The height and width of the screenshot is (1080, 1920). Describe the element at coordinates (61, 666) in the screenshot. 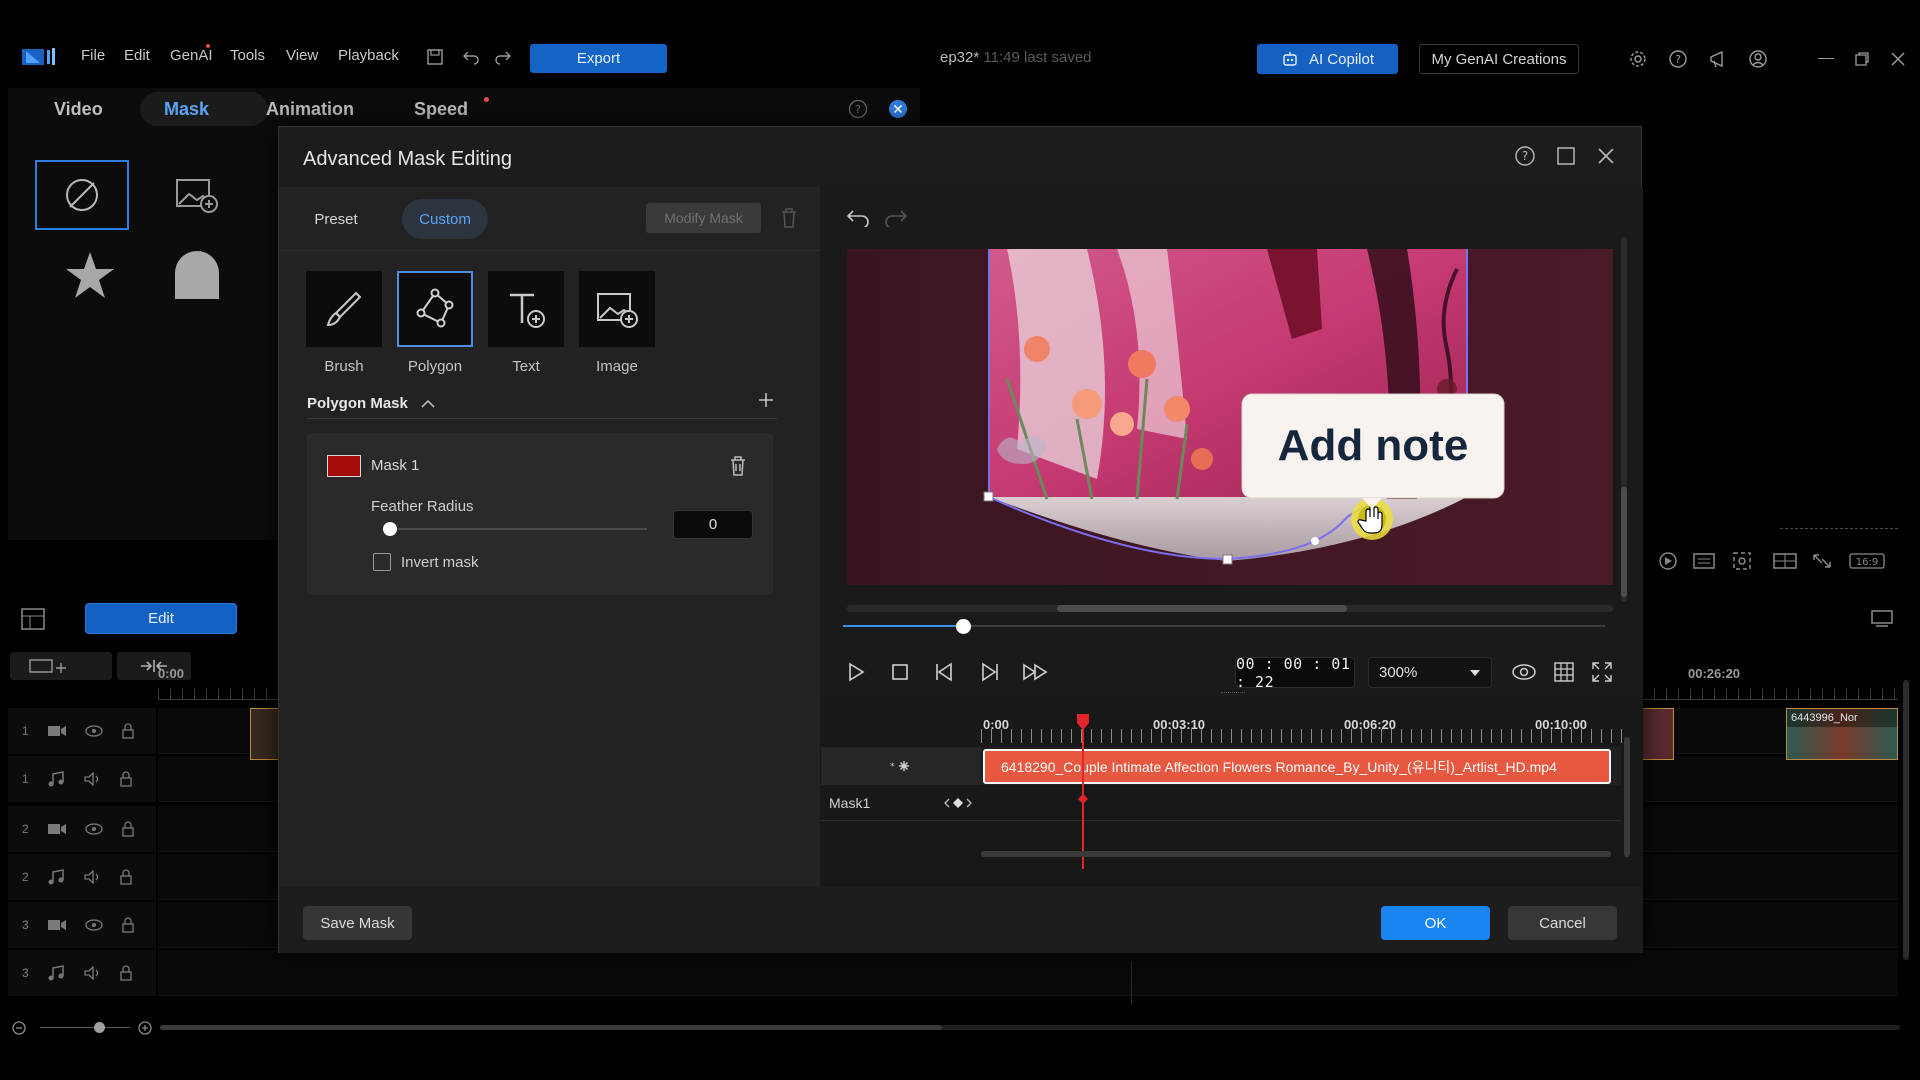

I see `add-track-button` at that location.